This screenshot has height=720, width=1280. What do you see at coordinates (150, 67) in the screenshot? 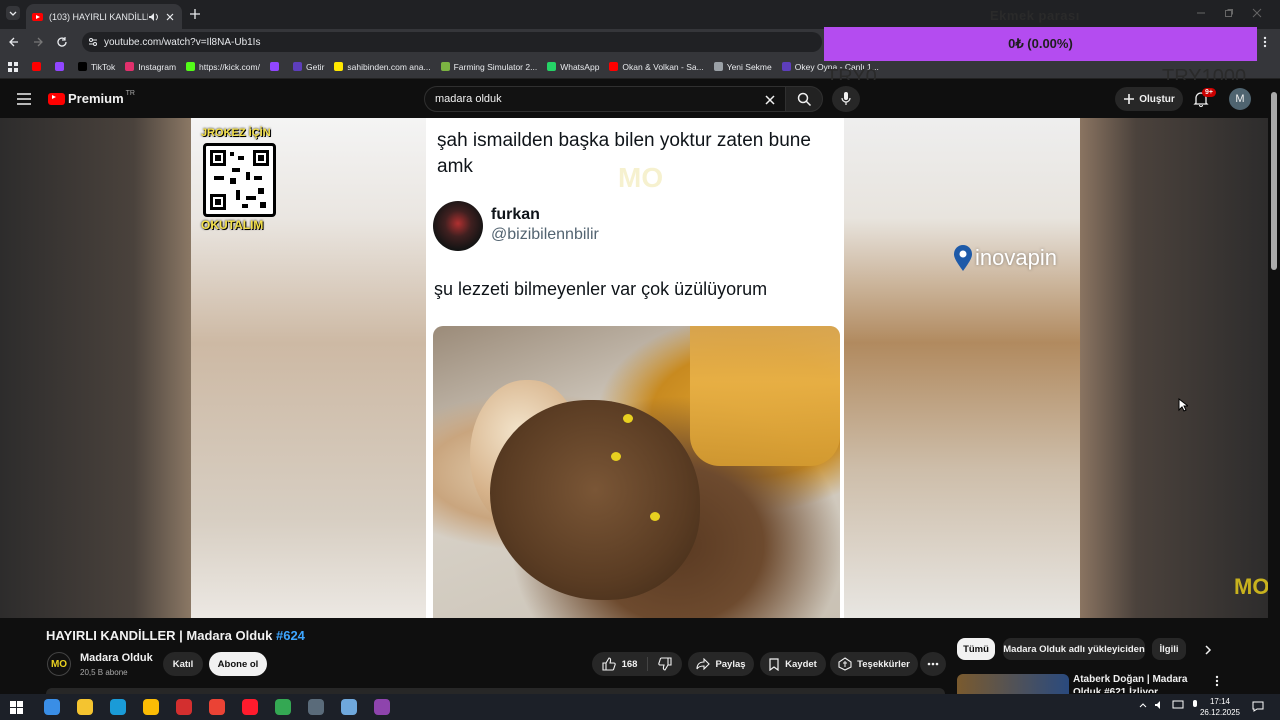
I see `bookmark-item: Instagram` at bounding box center [150, 67].